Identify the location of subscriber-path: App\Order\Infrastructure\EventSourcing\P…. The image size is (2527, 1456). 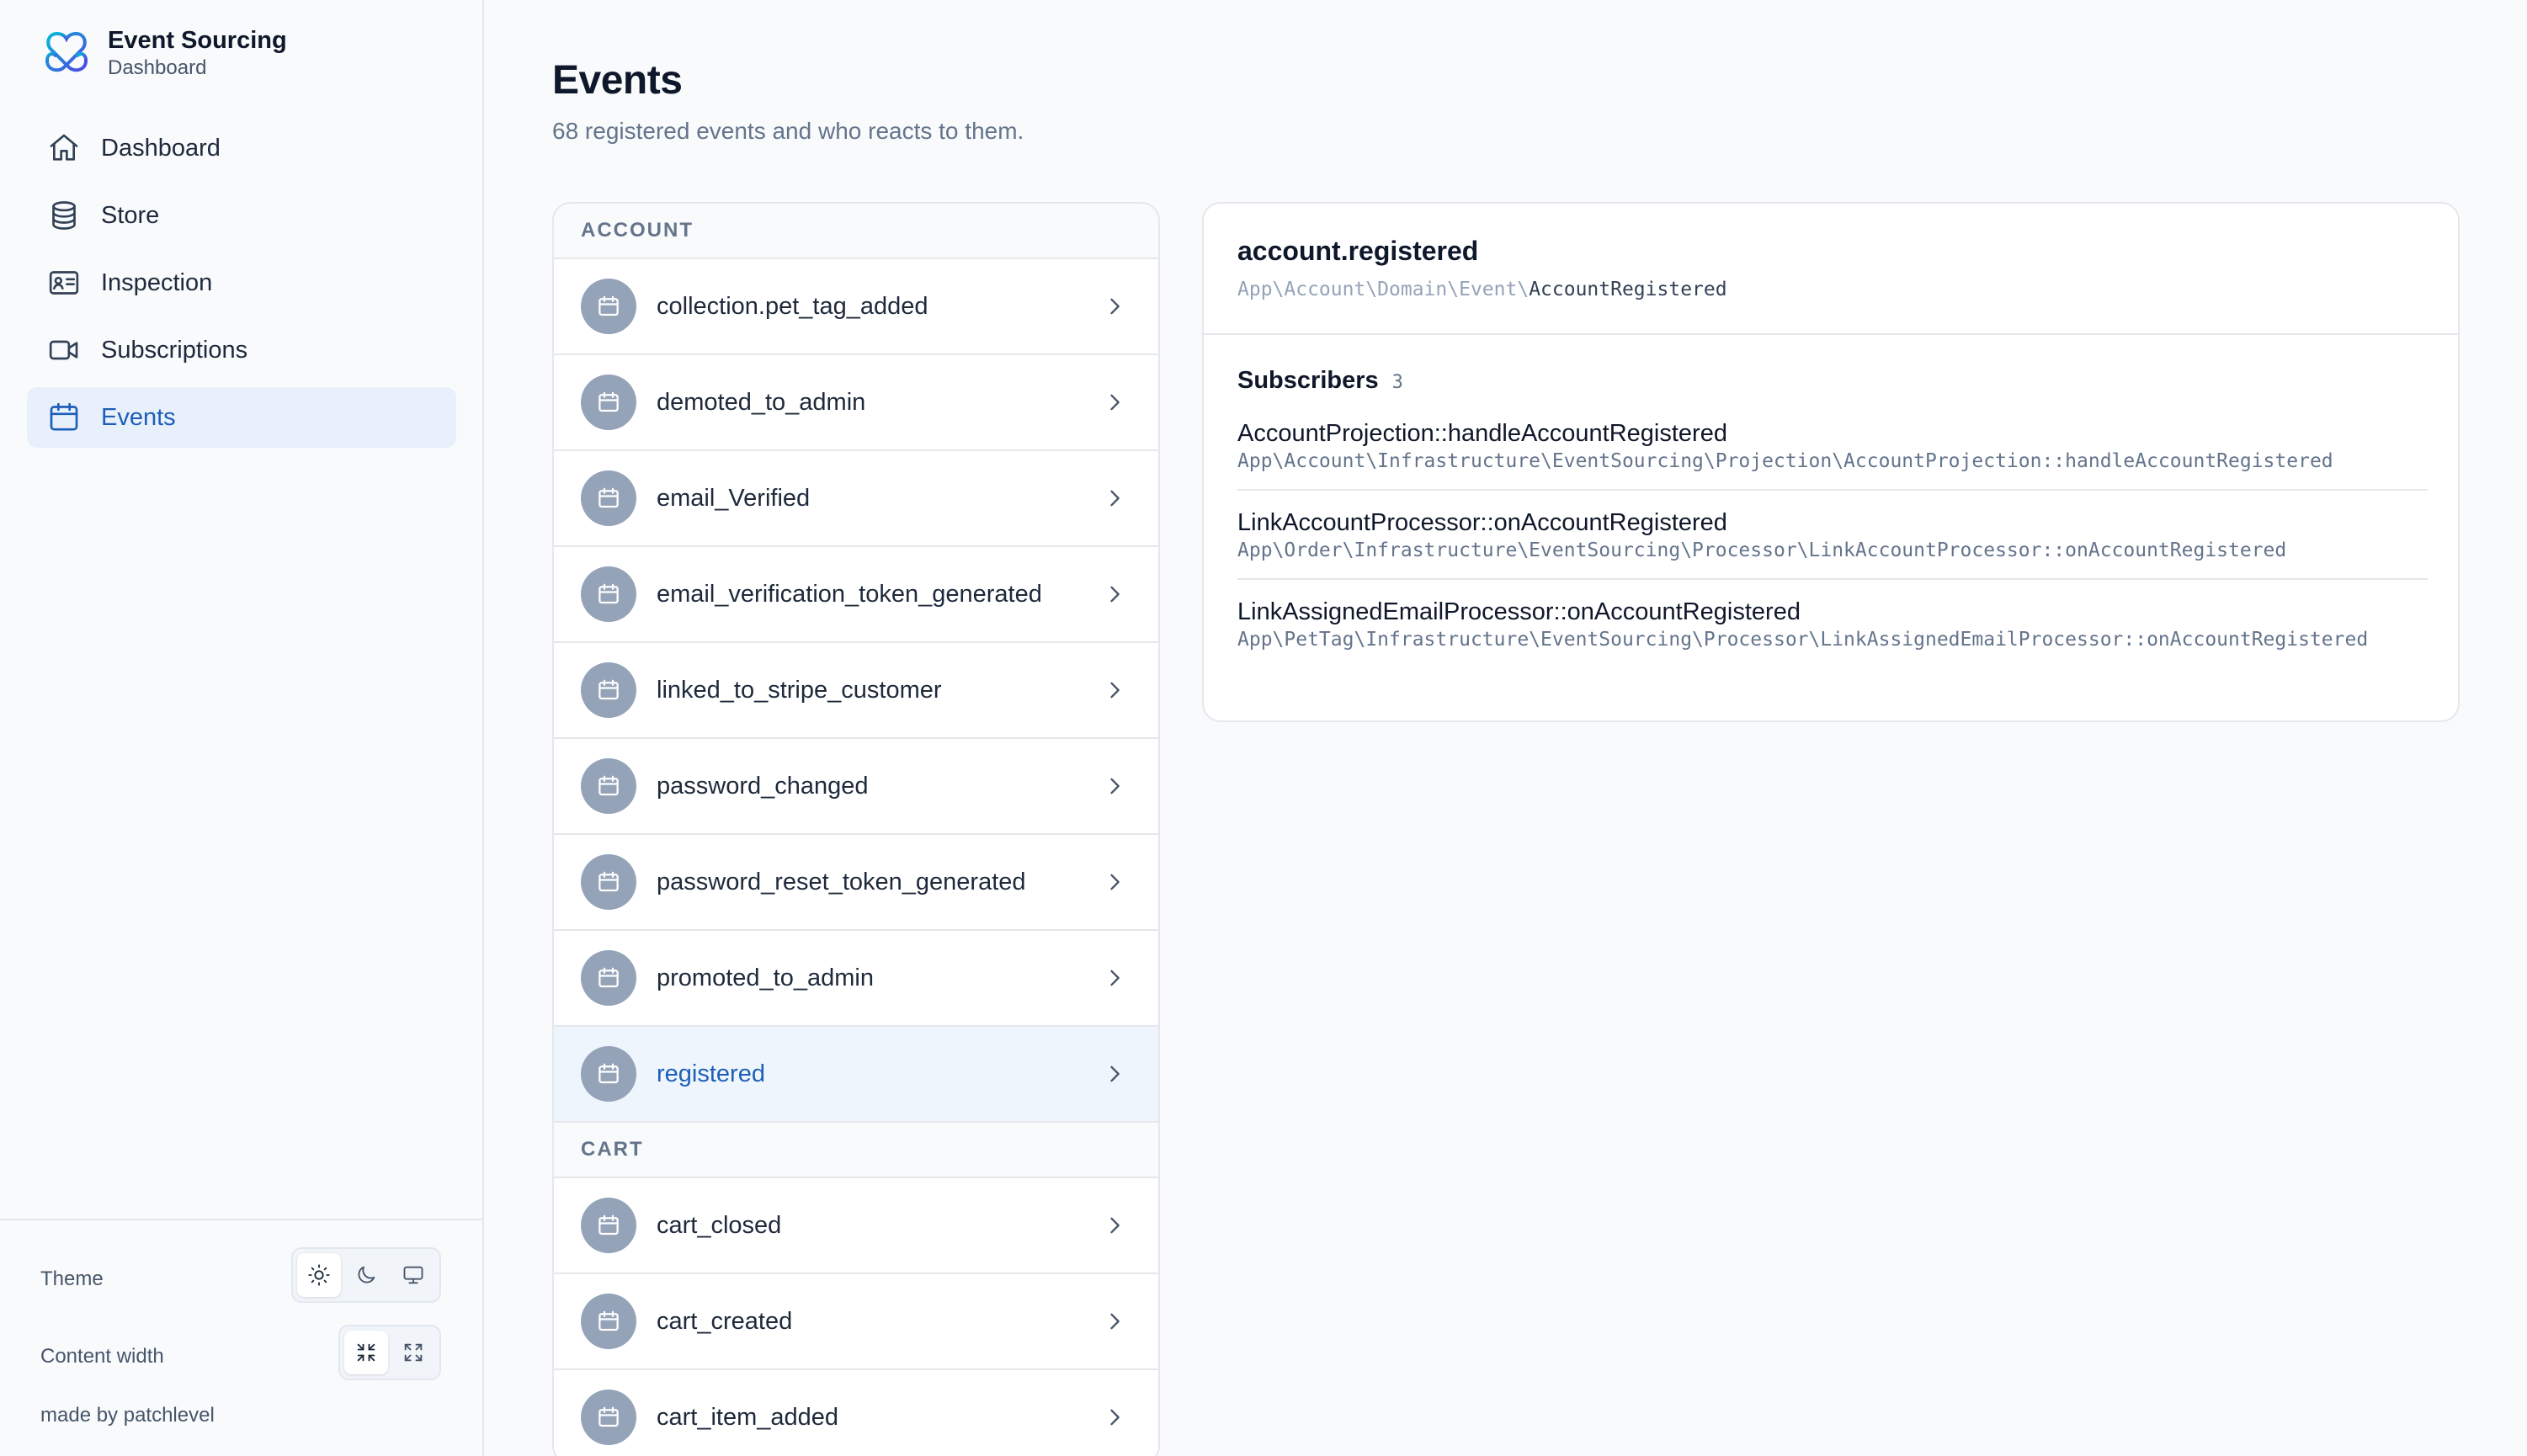
(1762, 550).